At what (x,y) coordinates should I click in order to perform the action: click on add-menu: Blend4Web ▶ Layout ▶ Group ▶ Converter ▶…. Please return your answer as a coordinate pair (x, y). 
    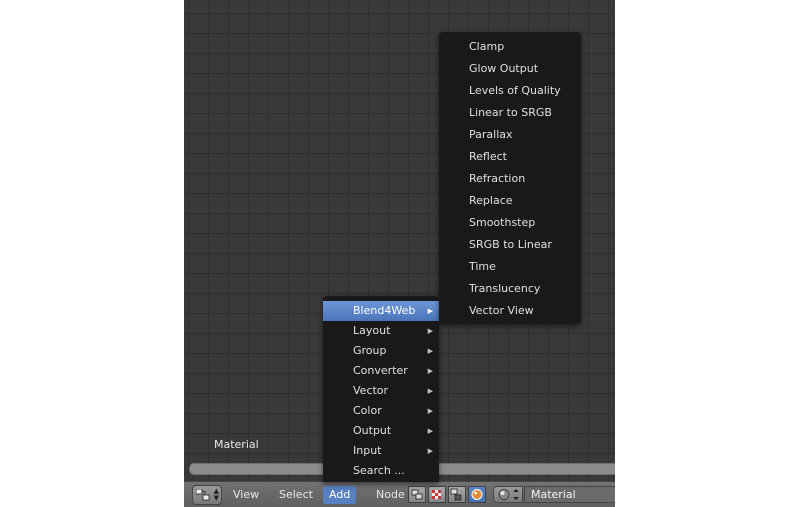
    Looking at the image, I should click on (381, 389).